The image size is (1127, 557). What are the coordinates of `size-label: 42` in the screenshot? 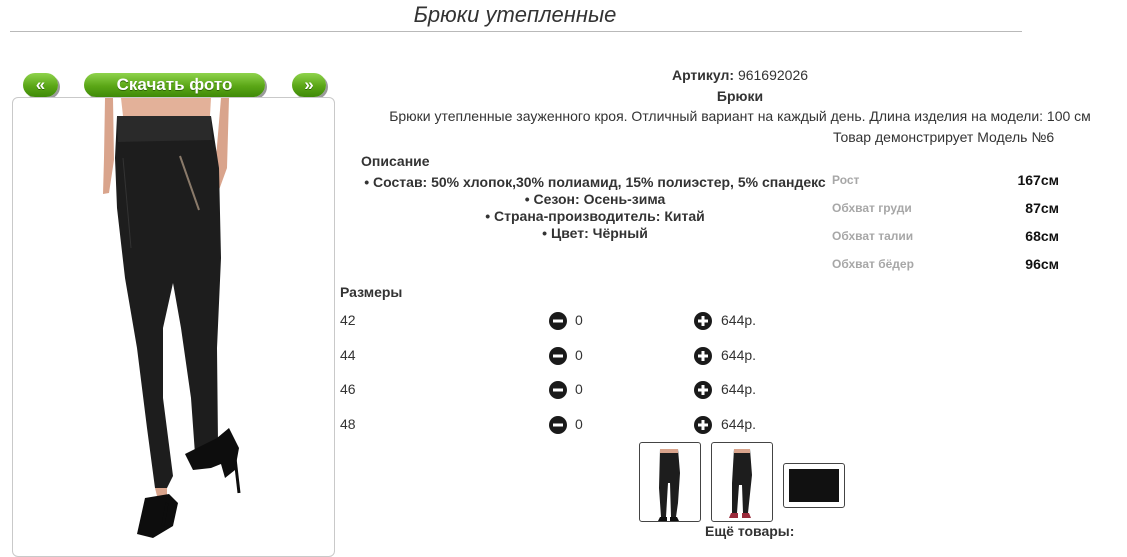 It's located at (348, 320).